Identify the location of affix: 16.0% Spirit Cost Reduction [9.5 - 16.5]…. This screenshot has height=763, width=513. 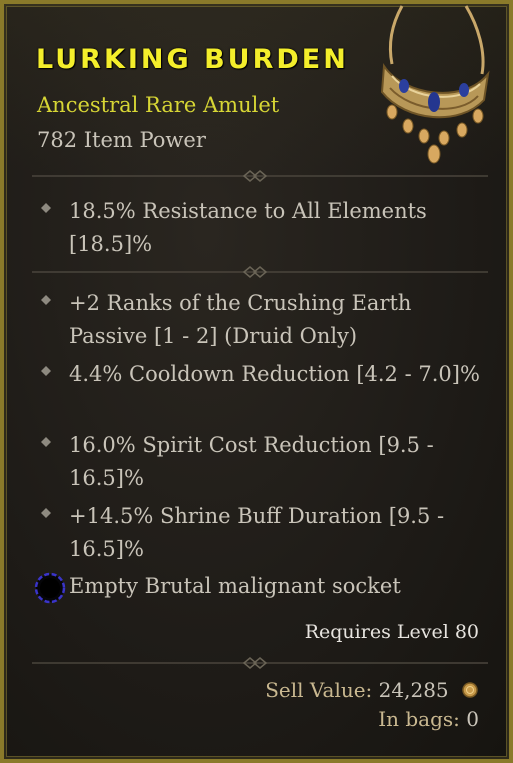
(260, 462).